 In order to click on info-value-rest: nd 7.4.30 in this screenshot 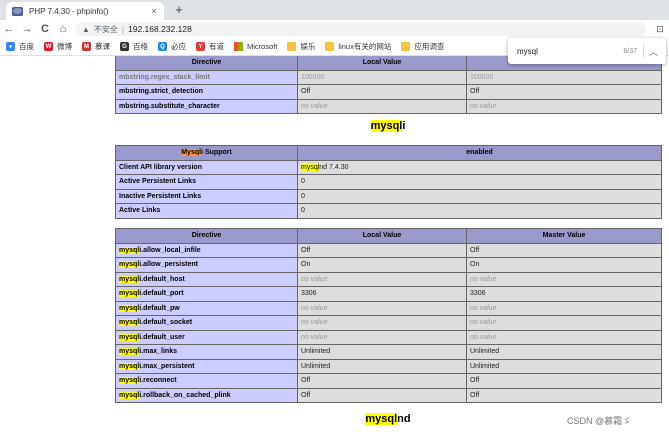, I will do `click(334, 167)`.